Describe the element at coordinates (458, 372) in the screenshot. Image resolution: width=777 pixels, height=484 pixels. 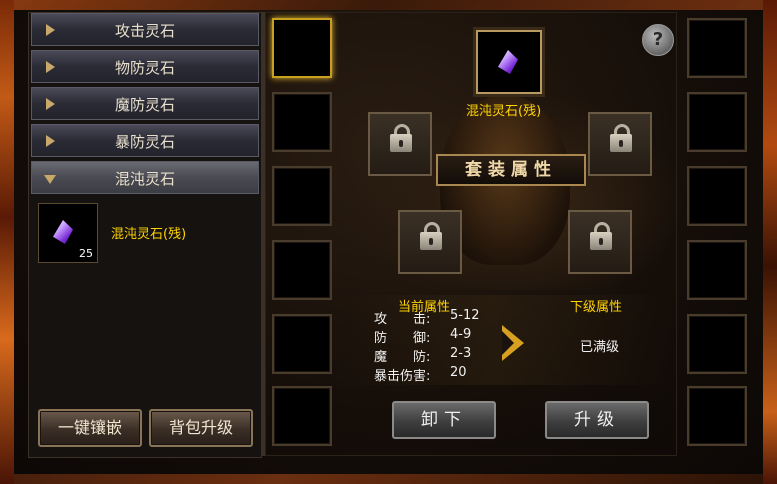
I see `stat-crit-damage-value: 20` at that location.